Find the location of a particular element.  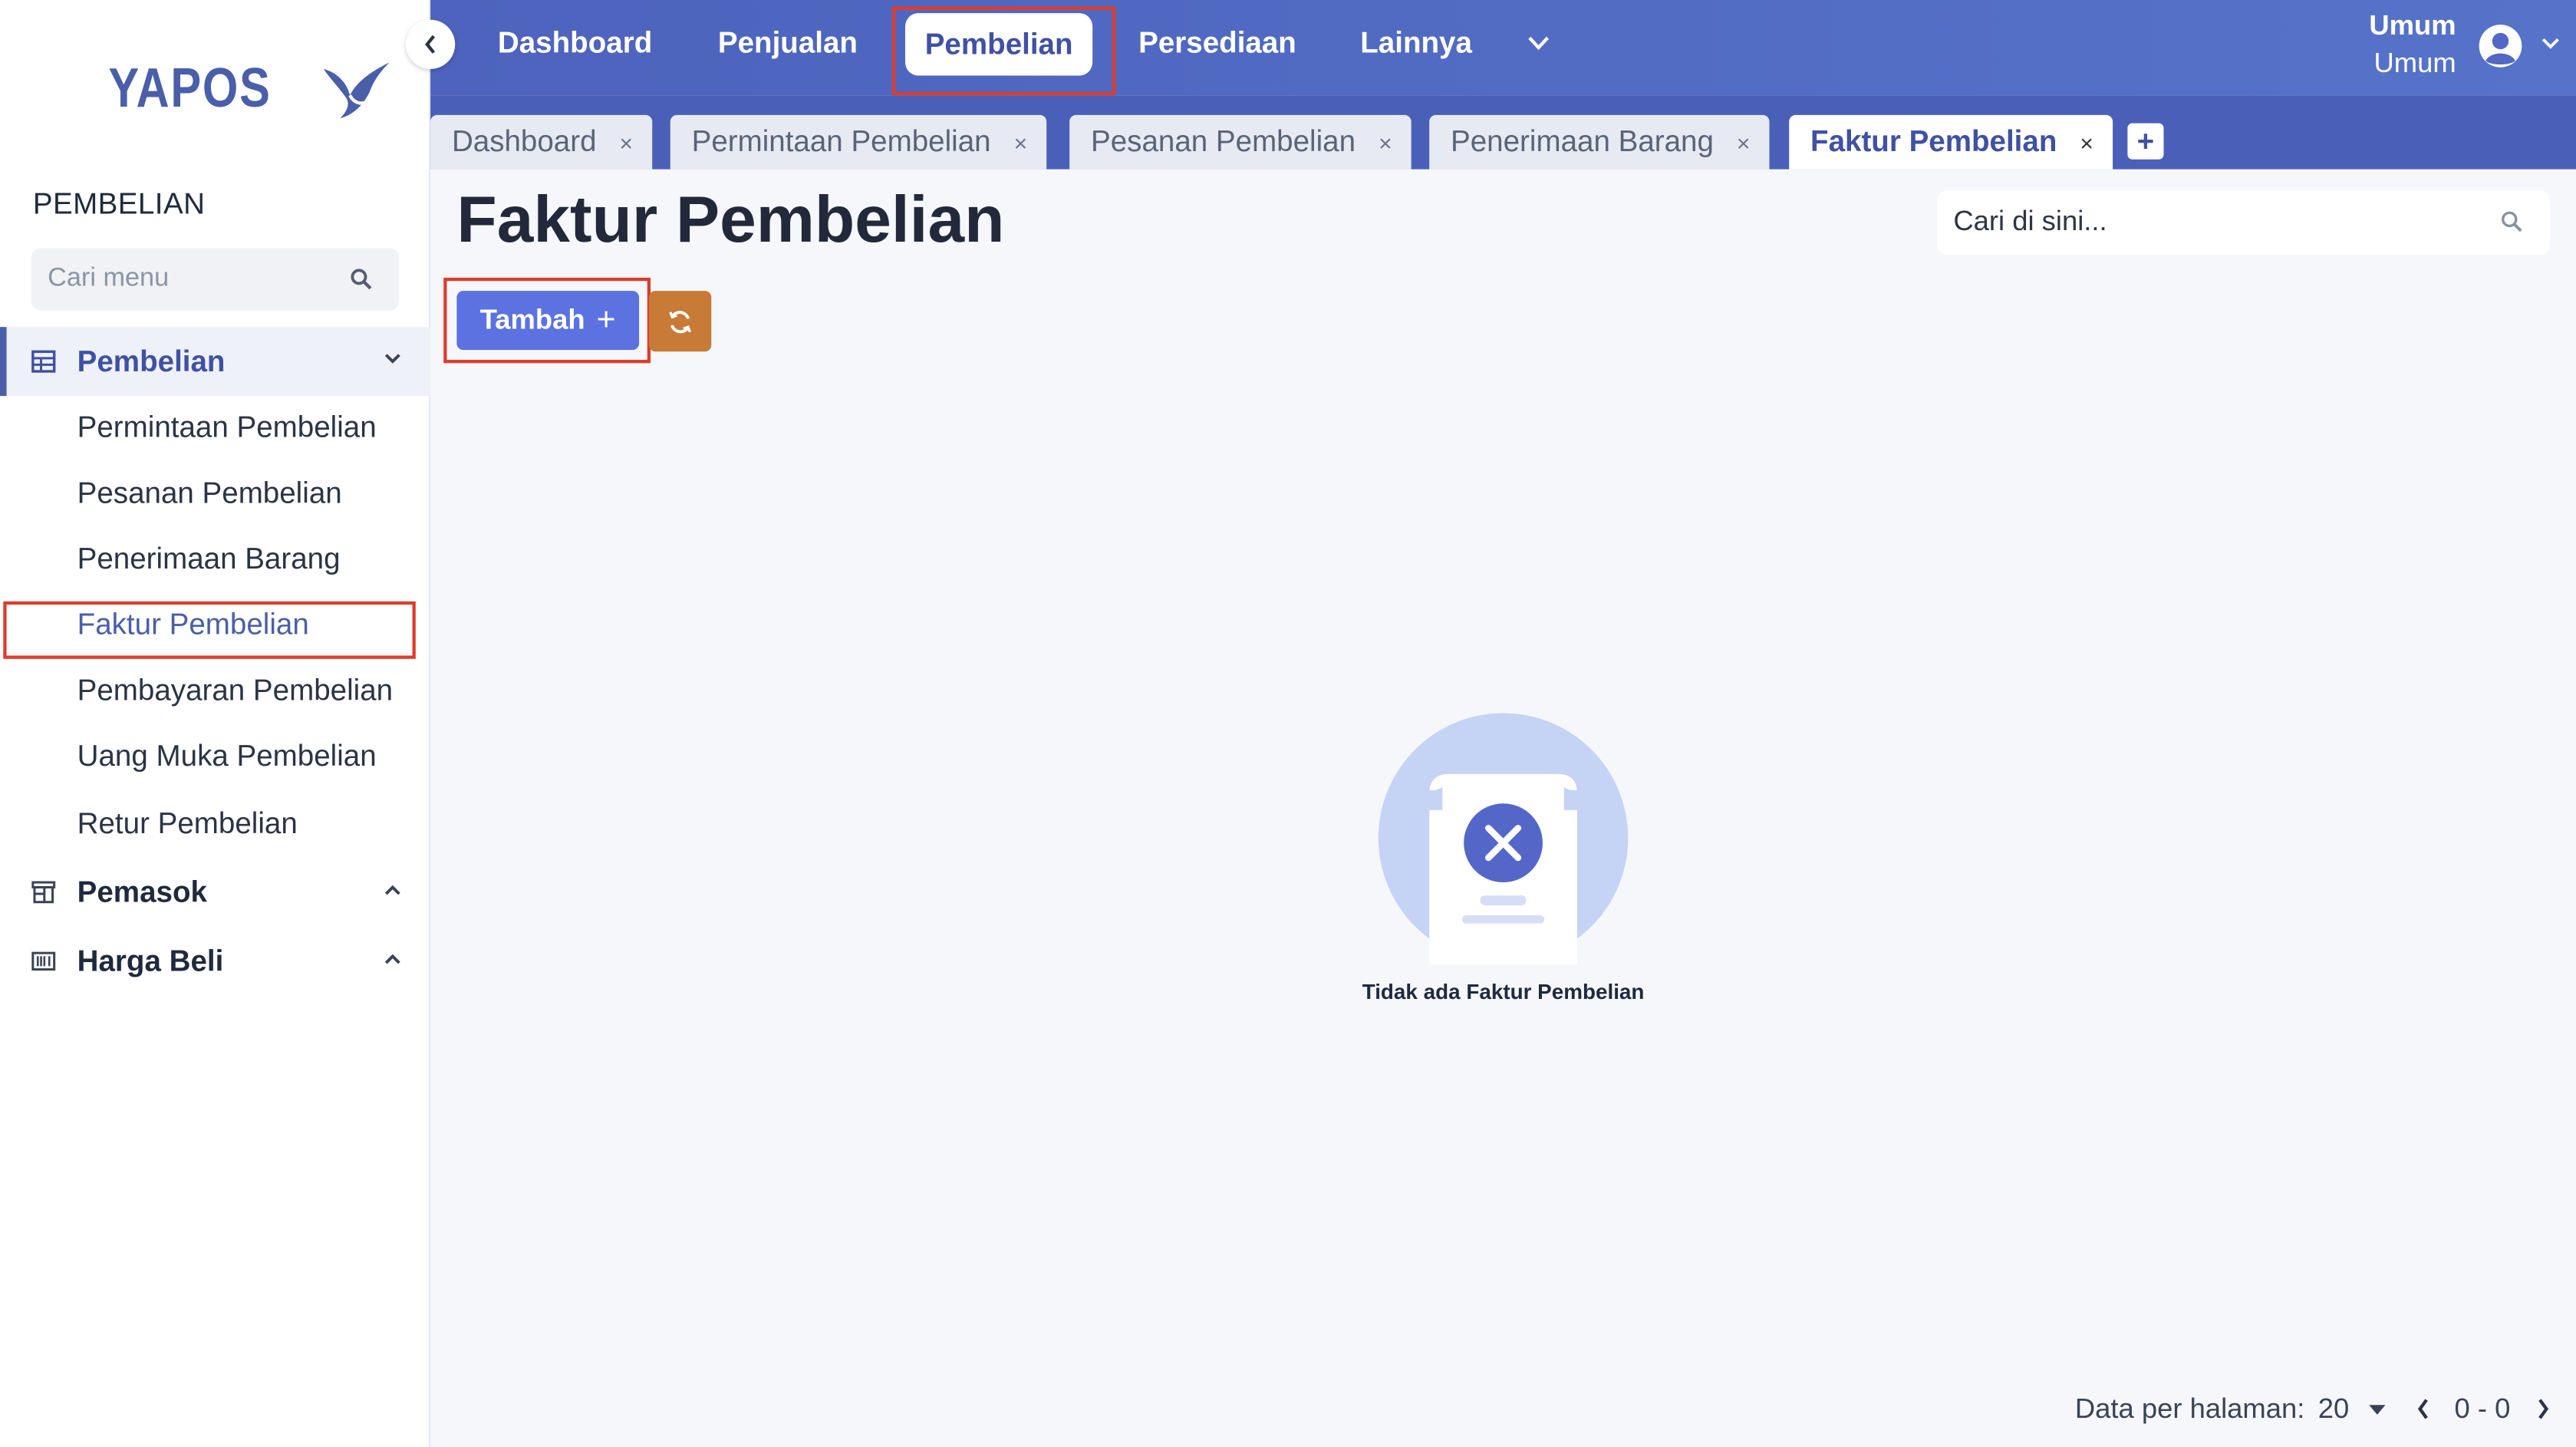

sidebar-group-label: Pemasok is located at coordinates (142, 891).